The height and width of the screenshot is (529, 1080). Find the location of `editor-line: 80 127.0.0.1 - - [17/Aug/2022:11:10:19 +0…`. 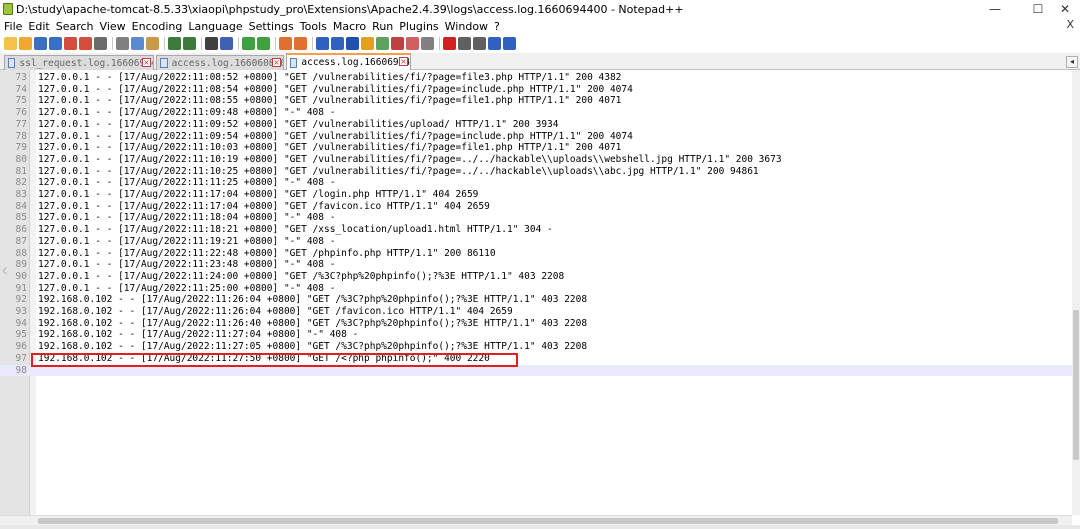

editor-line: 80 127.0.0.1 - - [17/Aug/2022:11:10:19 +0… is located at coordinates (536, 160).